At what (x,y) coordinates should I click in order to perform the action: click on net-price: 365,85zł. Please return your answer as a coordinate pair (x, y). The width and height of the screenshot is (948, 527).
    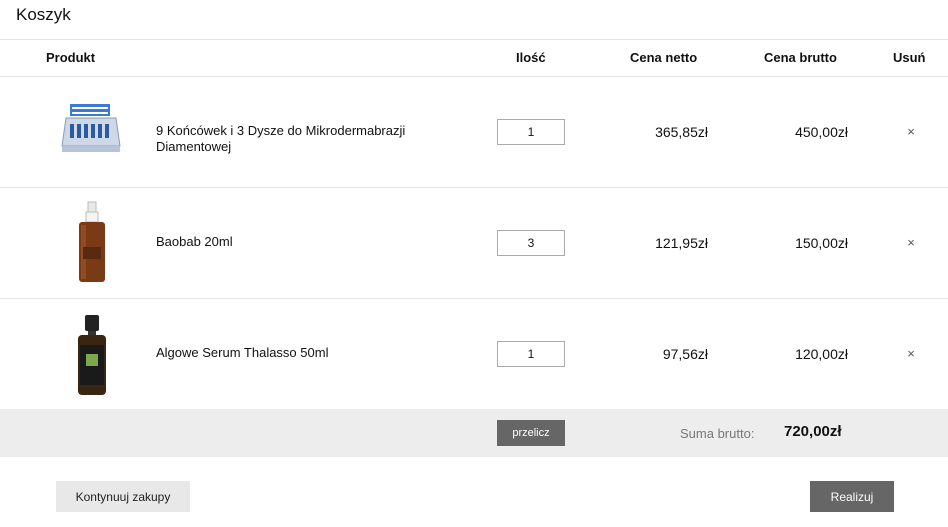
    Looking at the image, I should click on (681, 132).